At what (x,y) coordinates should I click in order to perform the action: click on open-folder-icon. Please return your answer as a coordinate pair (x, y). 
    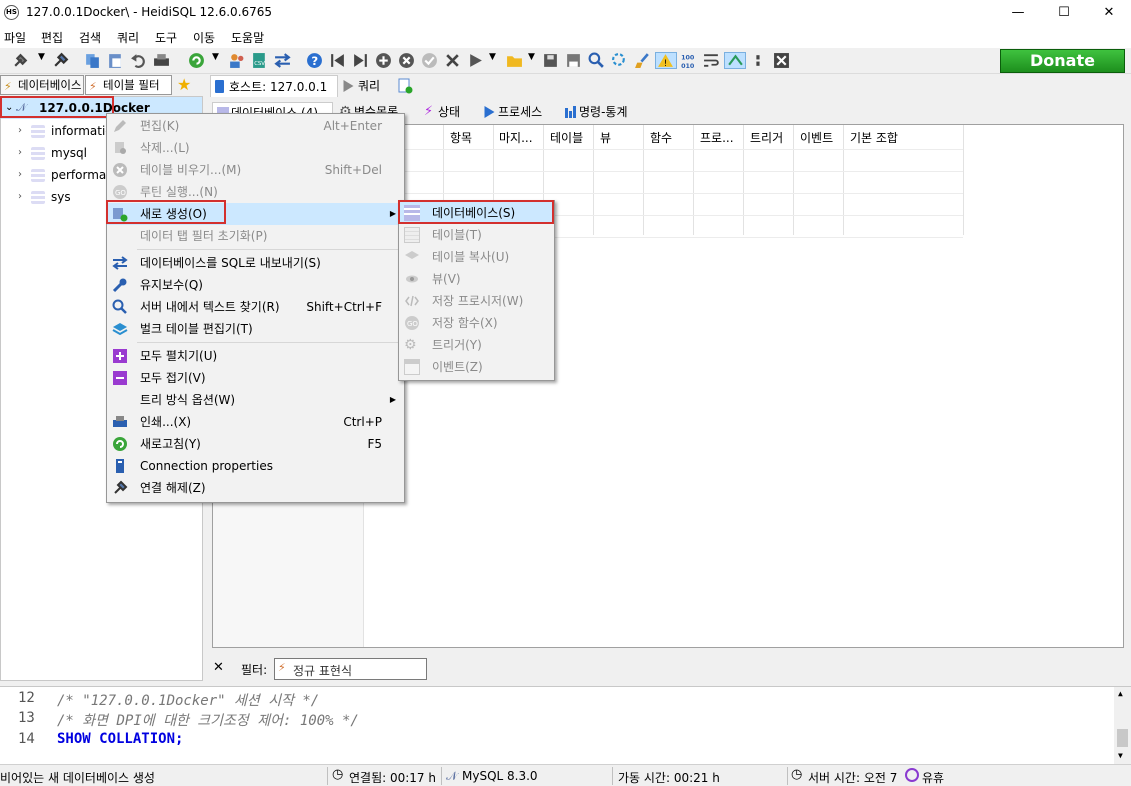
    Looking at the image, I should click on (514, 60).